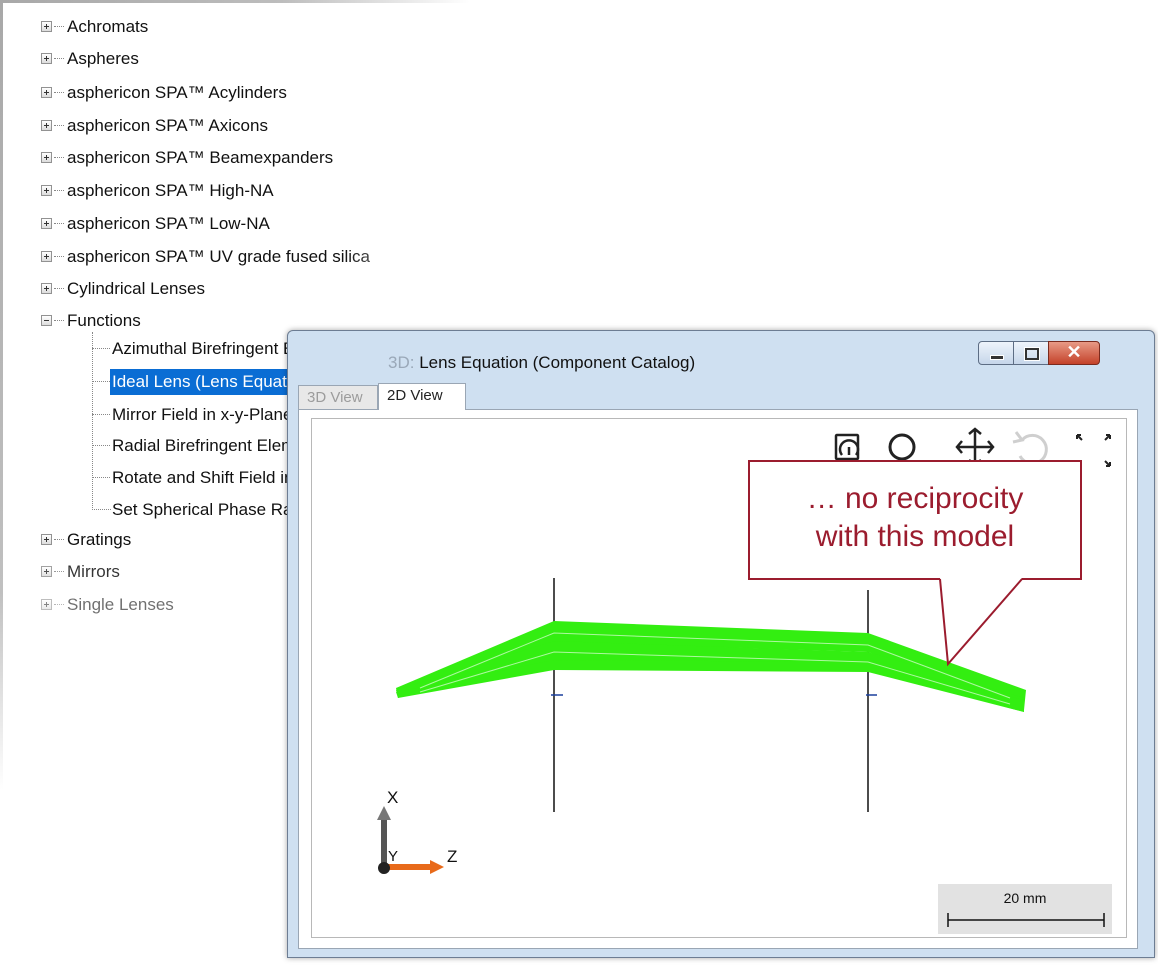 The width and height of the screenshot is (1158, 965). What do you see at coordinates (915, 536) in the screenshot?
I see `callout-line-2: with this model` at bounding box center [915, 536].